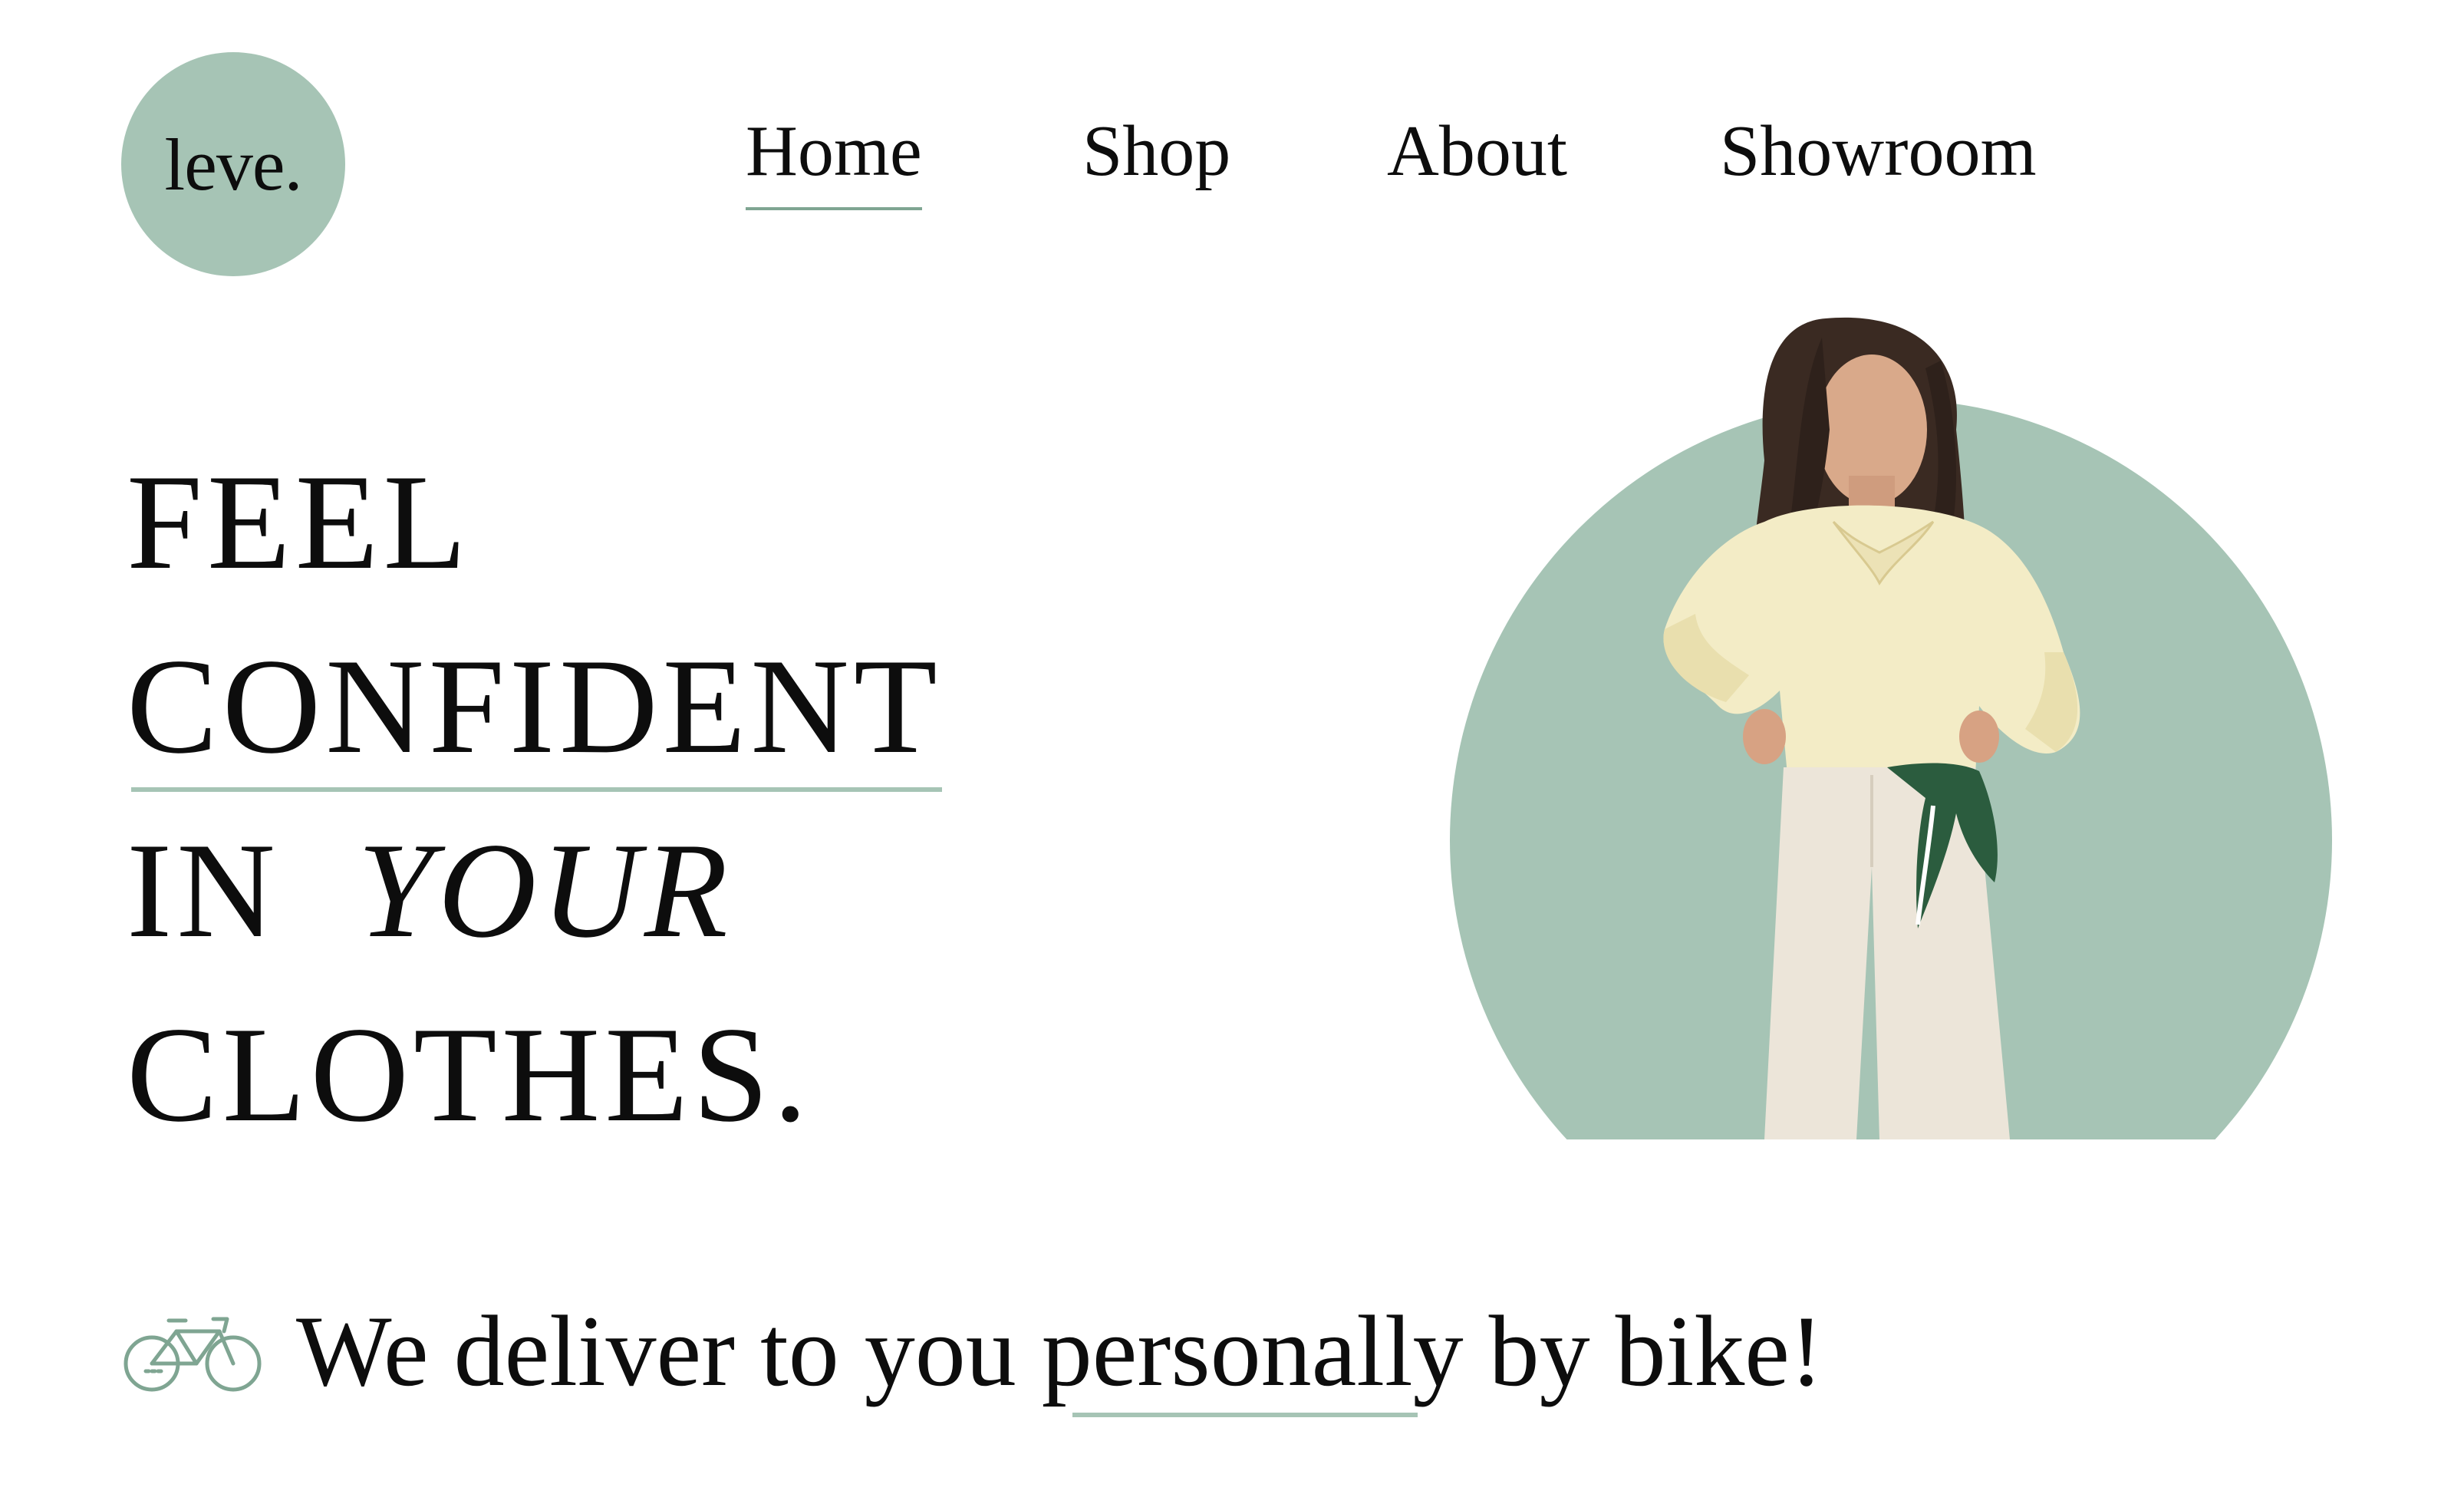 Image resolution: width=2464 pixels, height=1507 pixels. I want to click on delivery-tagline: We deliver to you personally by bike!, so click(973, 1355).